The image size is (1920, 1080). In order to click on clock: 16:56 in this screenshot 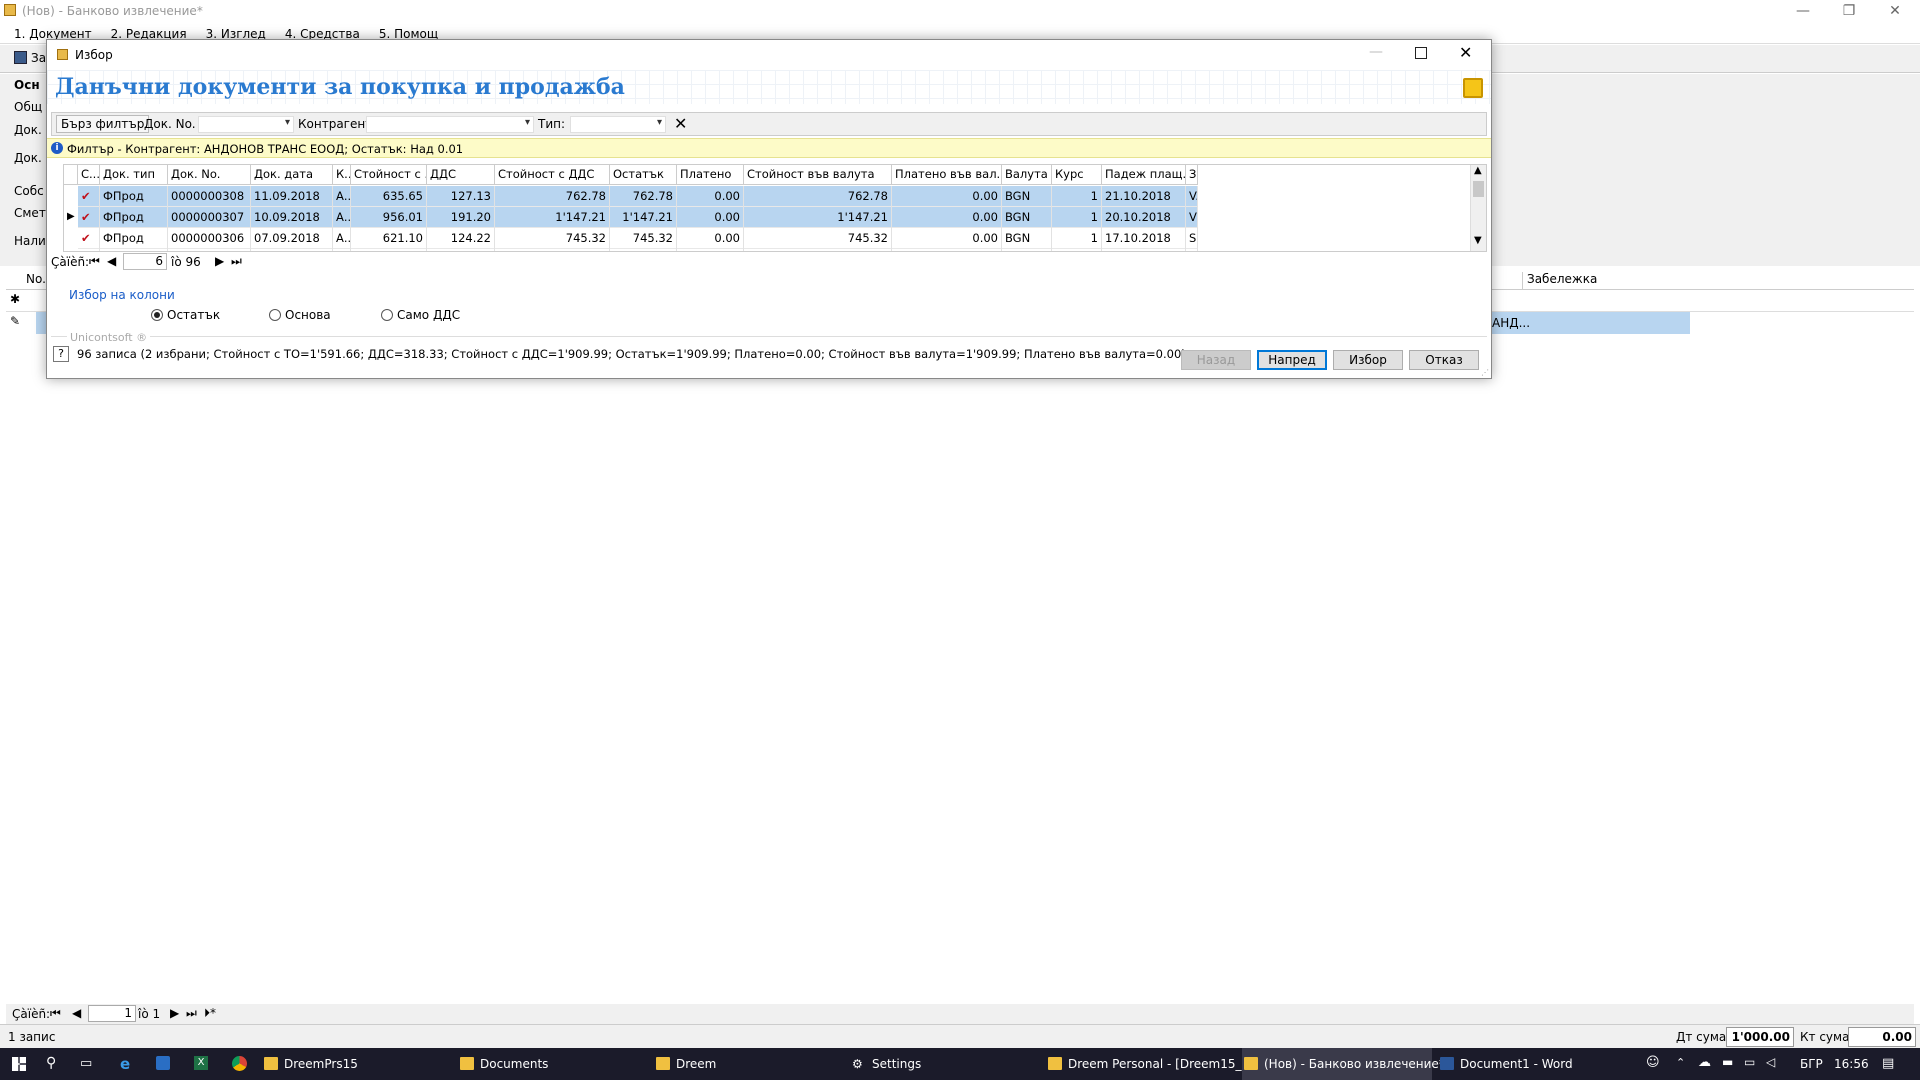, I will do `click(1851, 1064)`.